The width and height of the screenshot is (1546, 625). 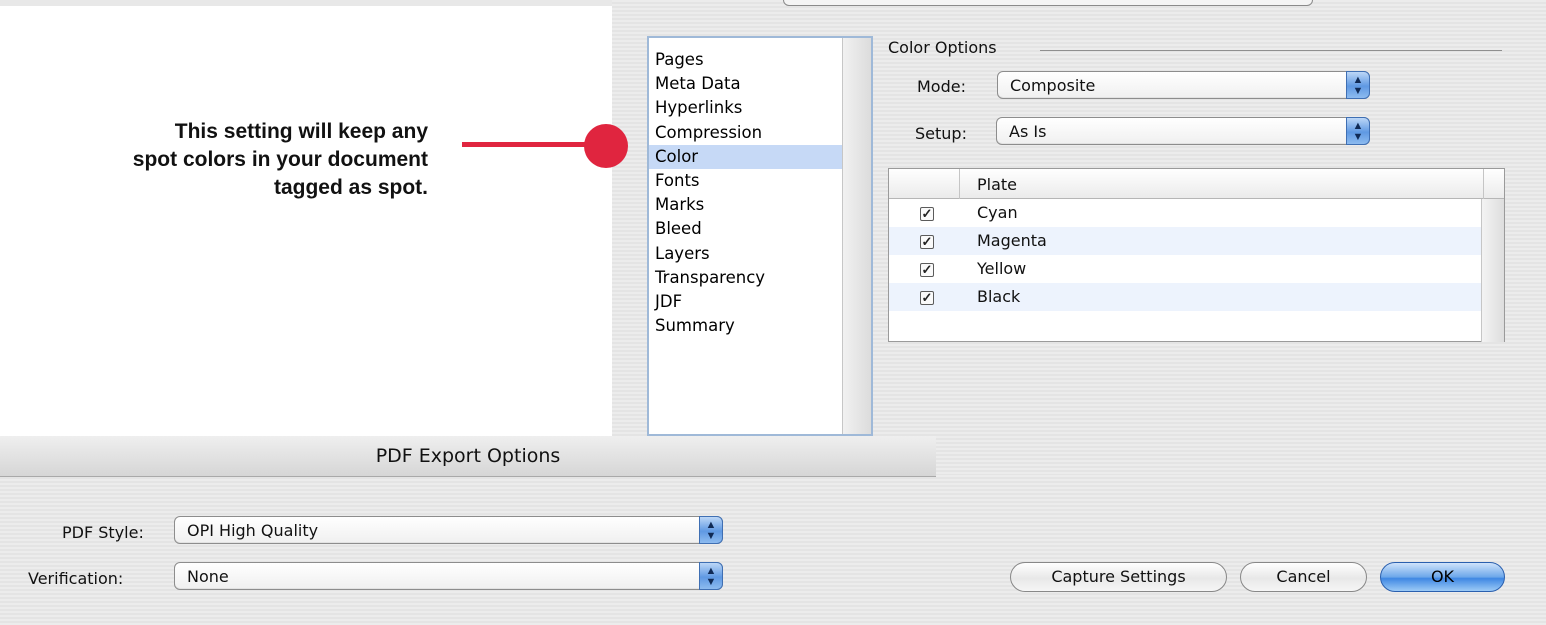 I want to click on group-divider, so click(x=1271, y=50).